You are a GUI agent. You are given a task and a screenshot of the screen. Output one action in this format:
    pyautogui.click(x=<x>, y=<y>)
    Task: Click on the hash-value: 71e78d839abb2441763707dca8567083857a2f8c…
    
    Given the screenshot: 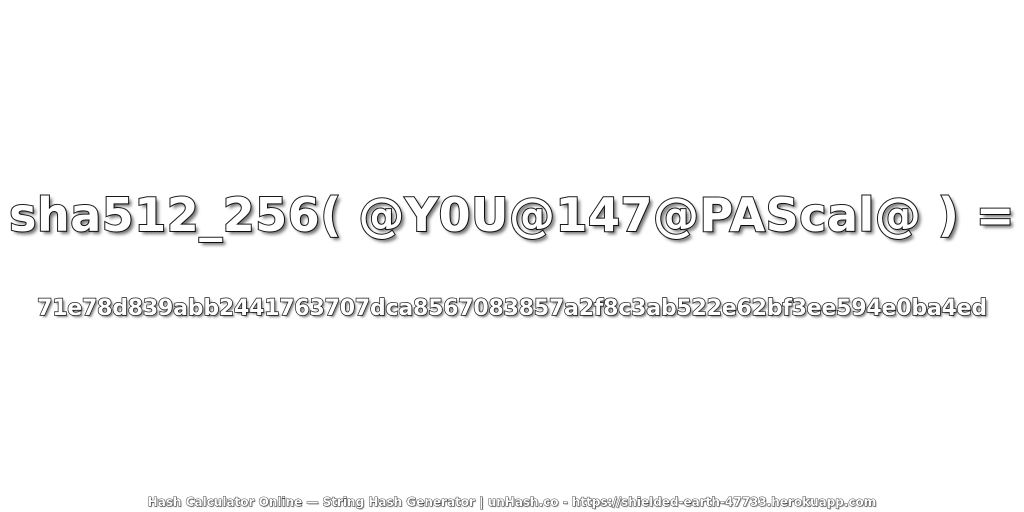 What is the action you would take?
    pyautogui.click(x=511, y=308)
    